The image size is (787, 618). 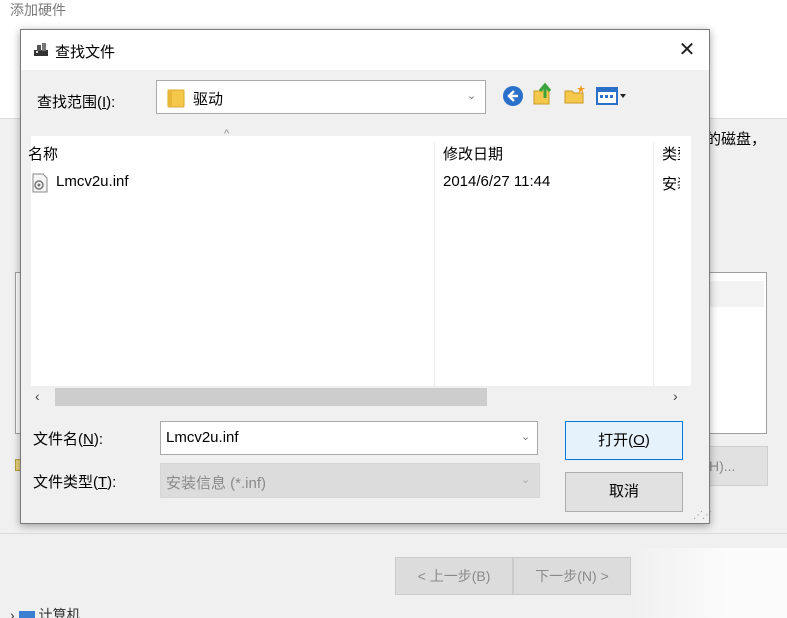 I want to click on close-icon: ✕, so click(x=687, y=50).